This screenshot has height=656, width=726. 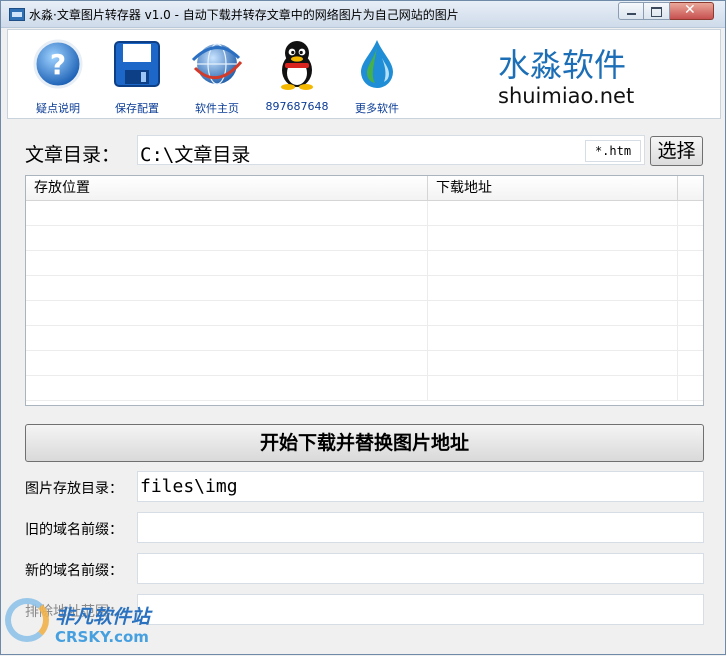 I want to click on save-config-label: 保存配置, so click(x=137, y=108).